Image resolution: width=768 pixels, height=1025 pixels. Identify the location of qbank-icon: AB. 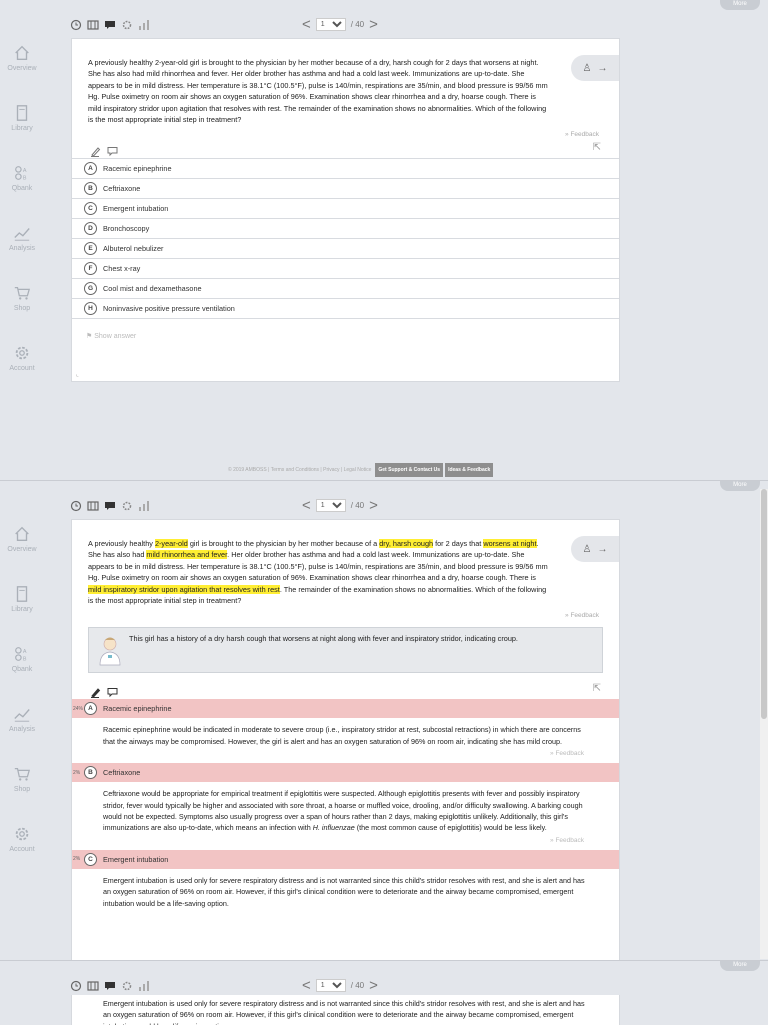
(21, 654).